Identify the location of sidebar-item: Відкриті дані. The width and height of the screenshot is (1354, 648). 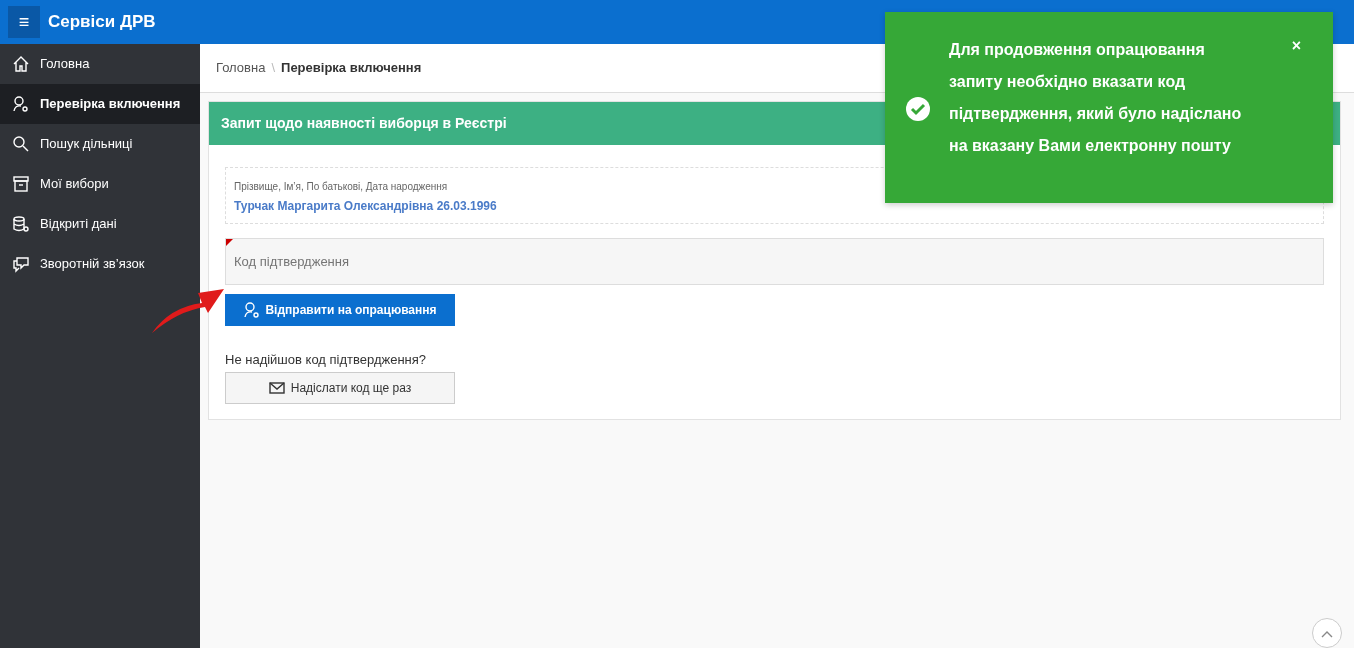
(100, 224).